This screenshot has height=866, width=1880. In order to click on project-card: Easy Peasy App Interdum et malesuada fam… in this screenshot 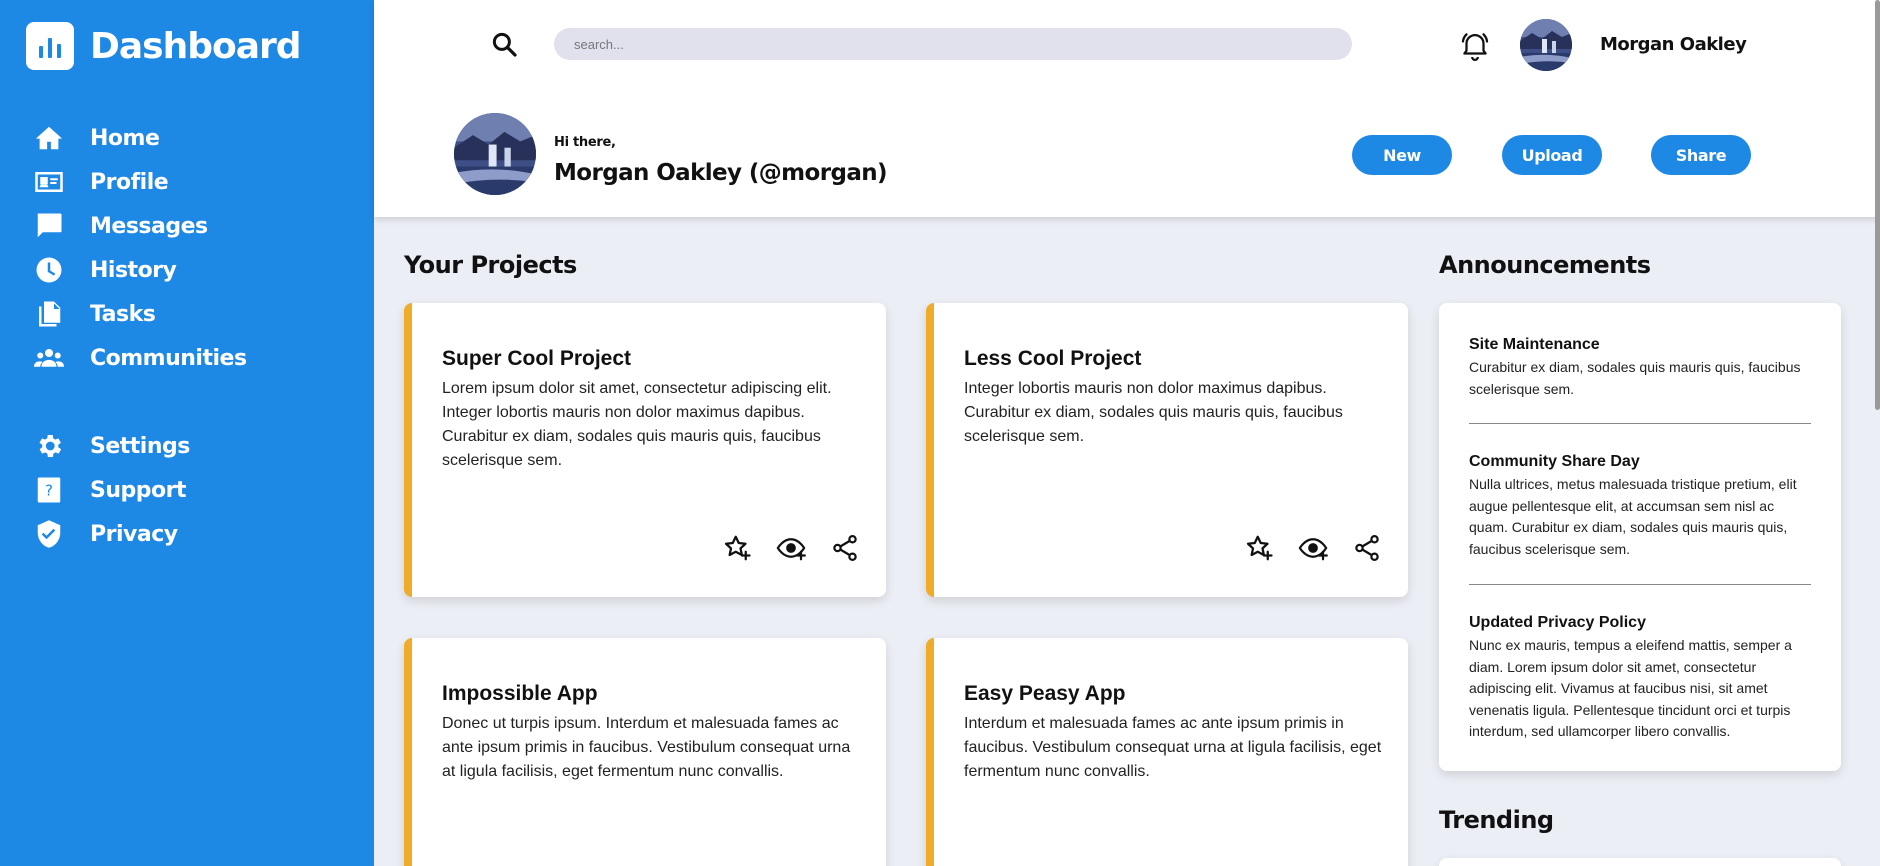, I will do `click(1167, 752)`.